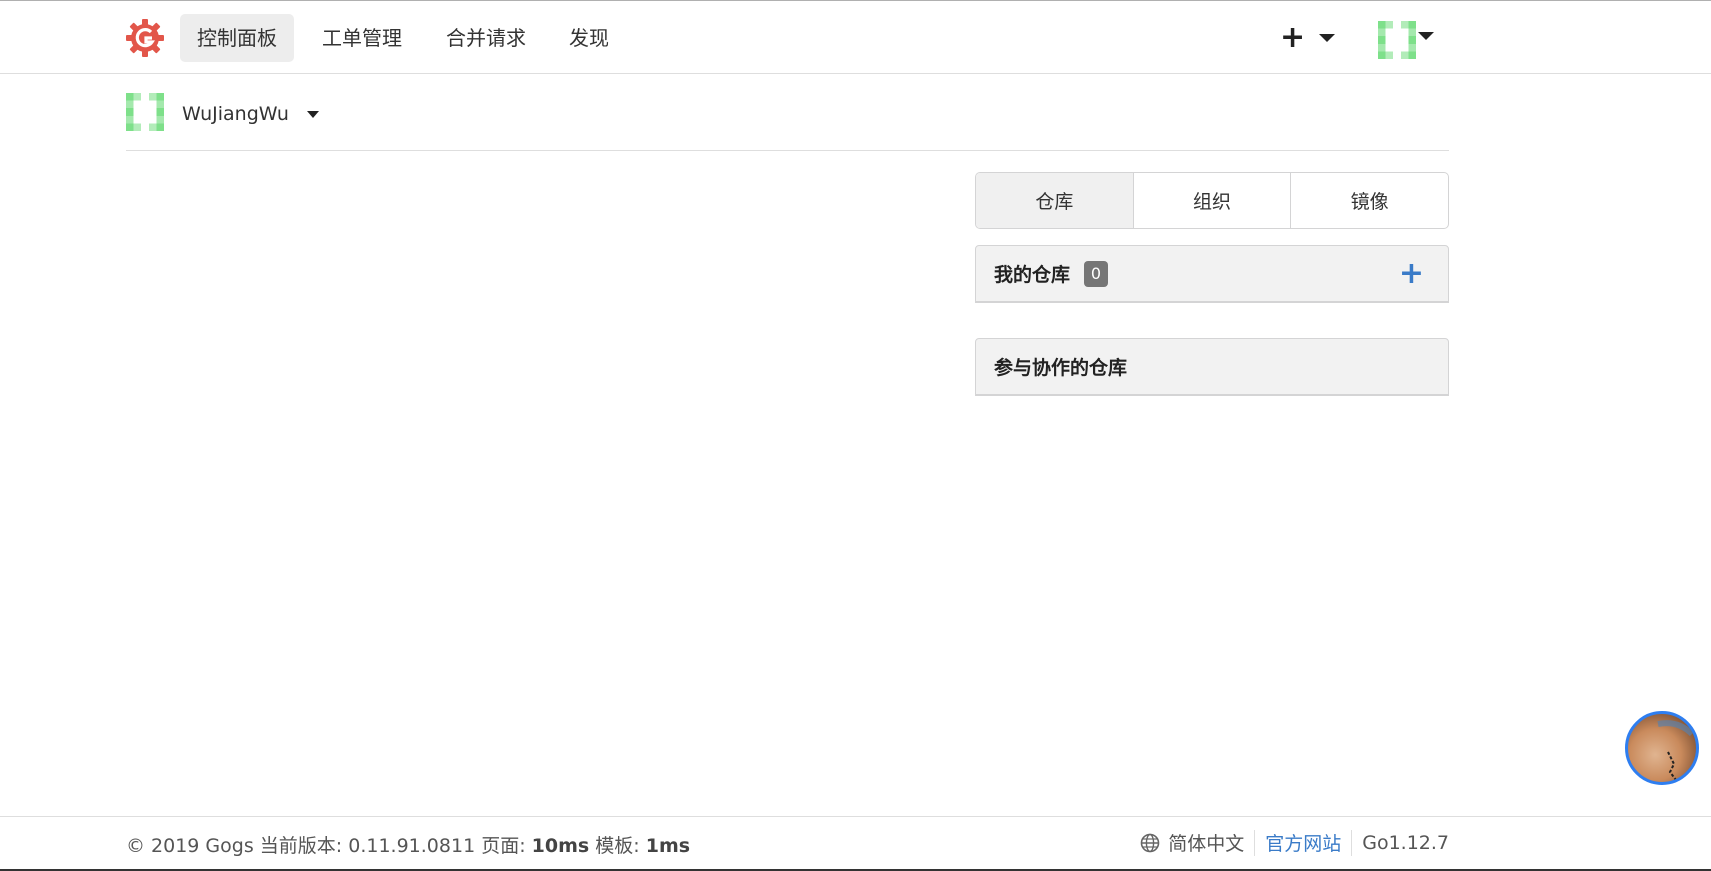 The width and height of the screenshot is (1711, 871). Describe the element at coordinates (1212, 367) in the screenshot. I see `collaborative-repositories-panel: 参与协作的仓库` at that location.